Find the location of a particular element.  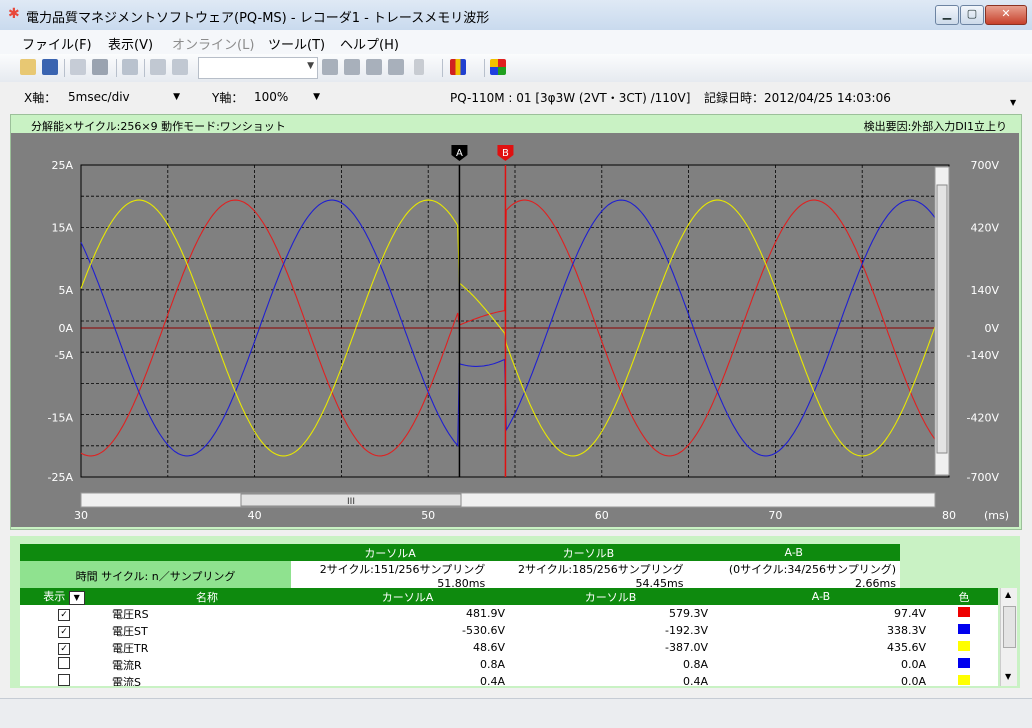

open-icon is located at coordinates (28, 67).